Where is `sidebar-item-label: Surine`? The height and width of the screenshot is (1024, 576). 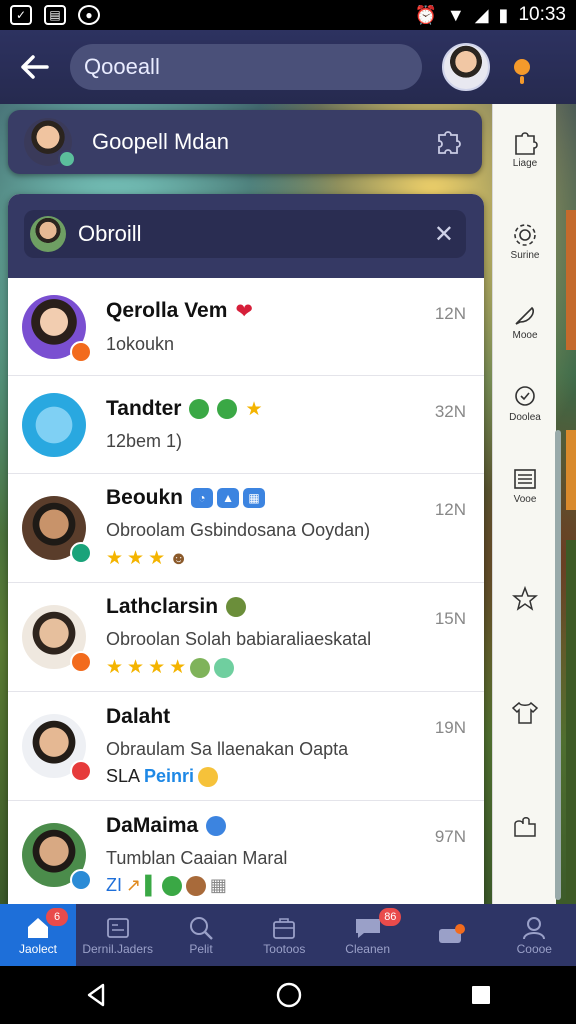 sidebar-item-label: Surine is located at coordinates (525, 255).